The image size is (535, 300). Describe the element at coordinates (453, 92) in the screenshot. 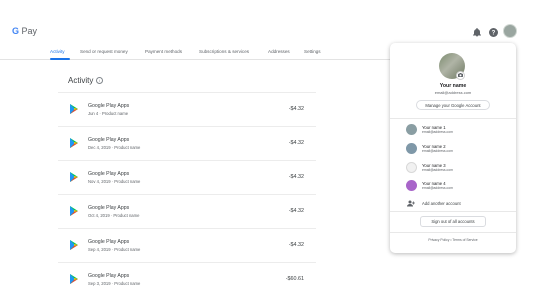

I see `profile-email: email@address.com` at that location.